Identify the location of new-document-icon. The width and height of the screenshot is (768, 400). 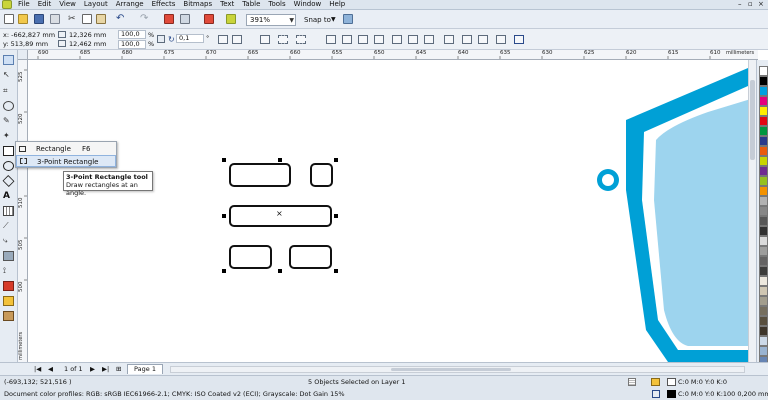
(9, 19).